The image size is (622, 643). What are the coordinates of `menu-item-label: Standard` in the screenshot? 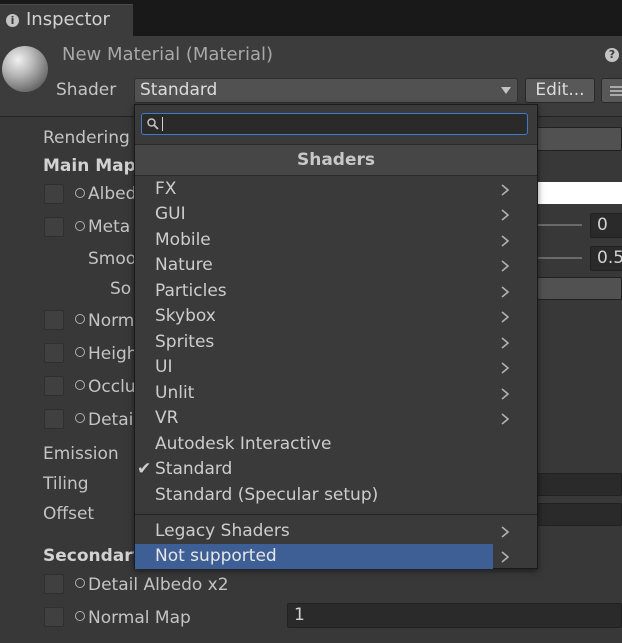 It's located at (194, 469).